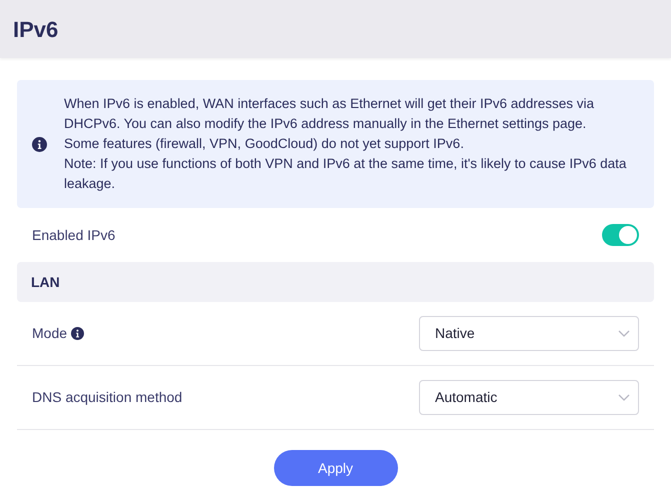 Image resolution: width=671 pixels, height=488 pixels. I want to click on notice-text: Note: If you use functions of both VPN and IPv6 at the same time, it's likely to cause IPv6 data leakage., so click(346, 174).